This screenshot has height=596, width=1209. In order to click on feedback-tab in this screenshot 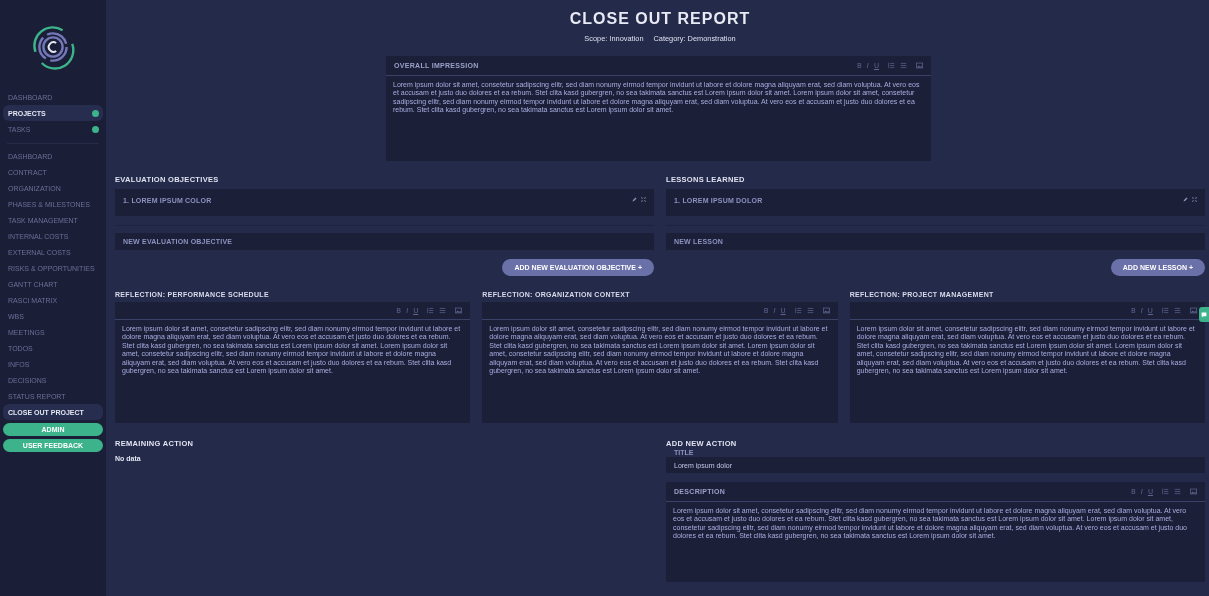, I will do `click(1204, 314)`.